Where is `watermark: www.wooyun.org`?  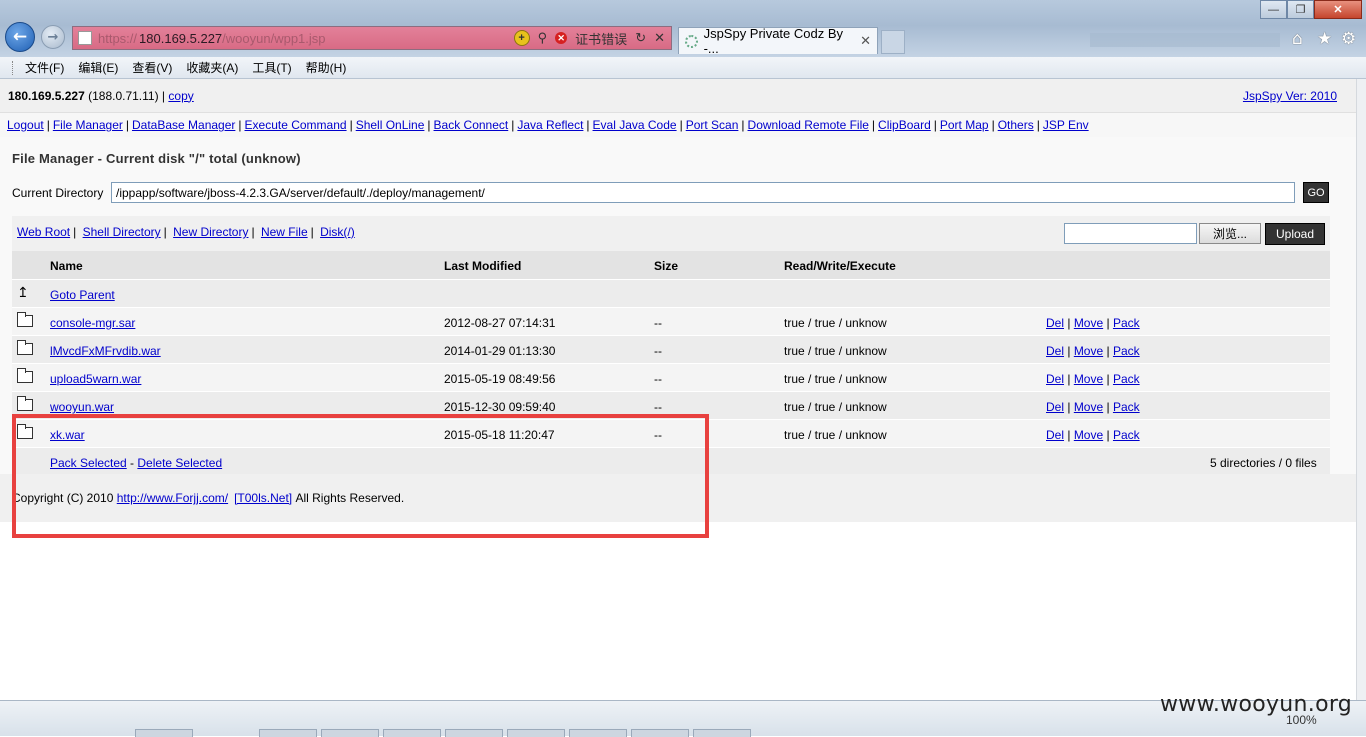
watermark: www.wooyun.org is located at coordinates (1256, 704).